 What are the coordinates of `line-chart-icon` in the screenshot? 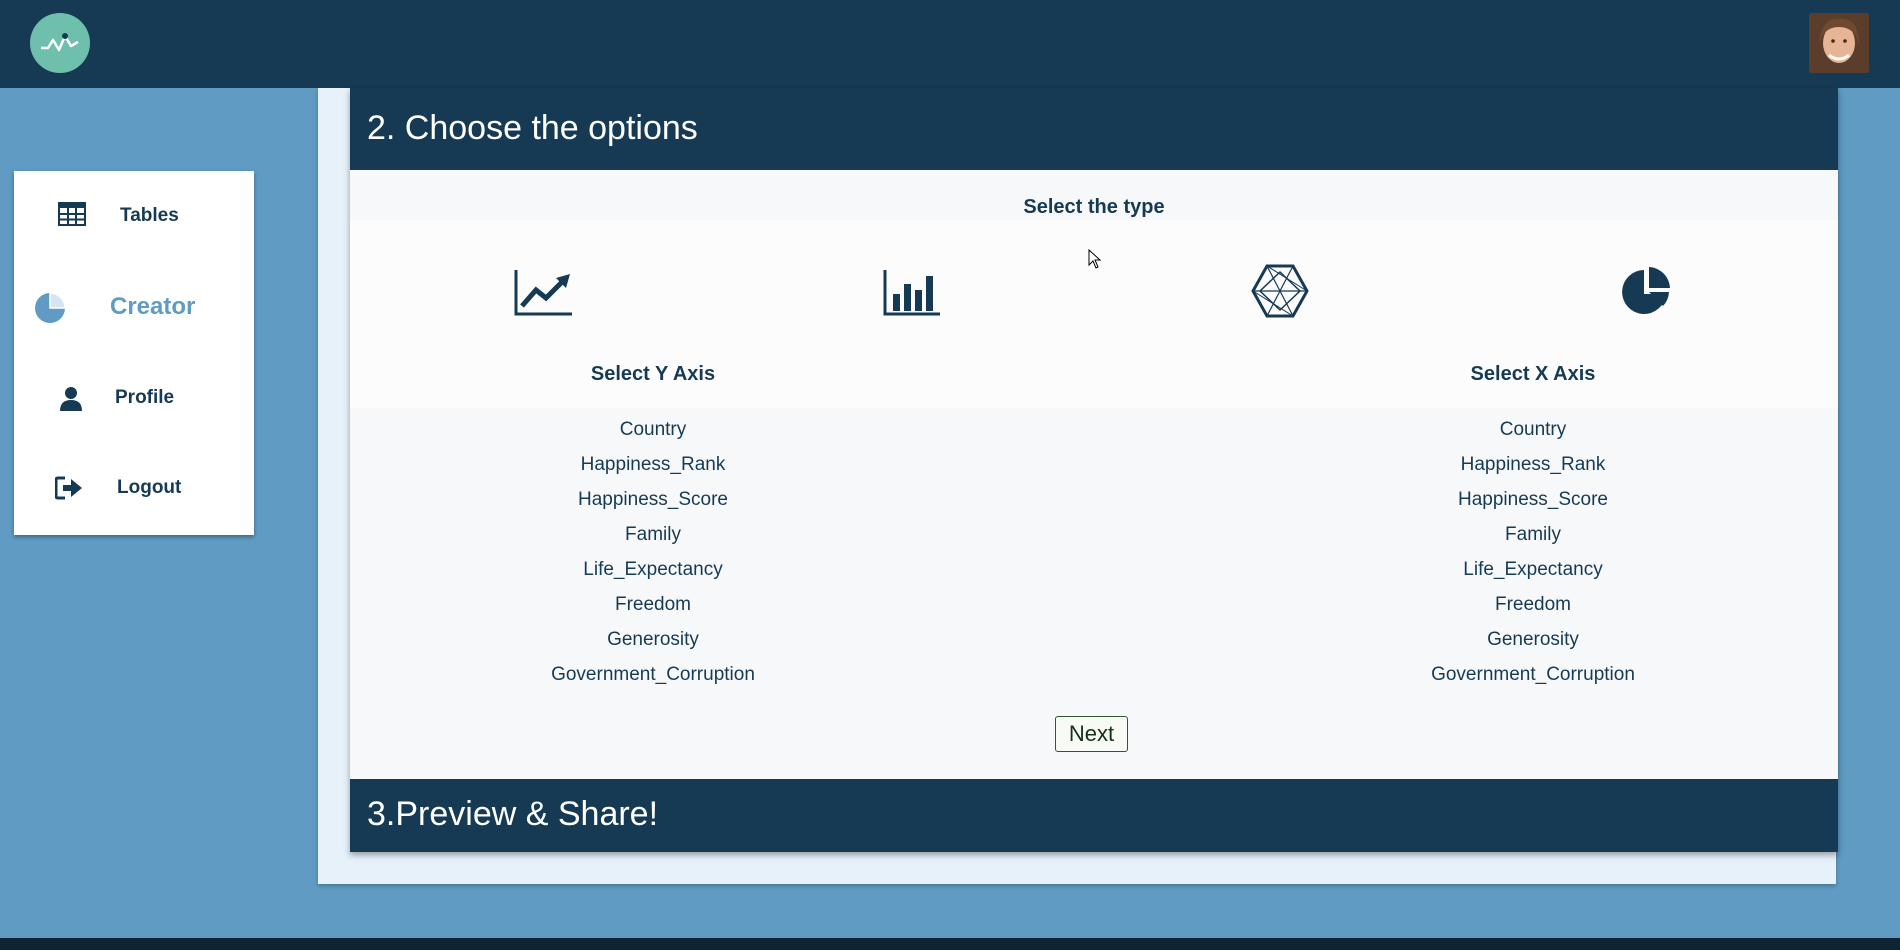 It's located at (543, 293).